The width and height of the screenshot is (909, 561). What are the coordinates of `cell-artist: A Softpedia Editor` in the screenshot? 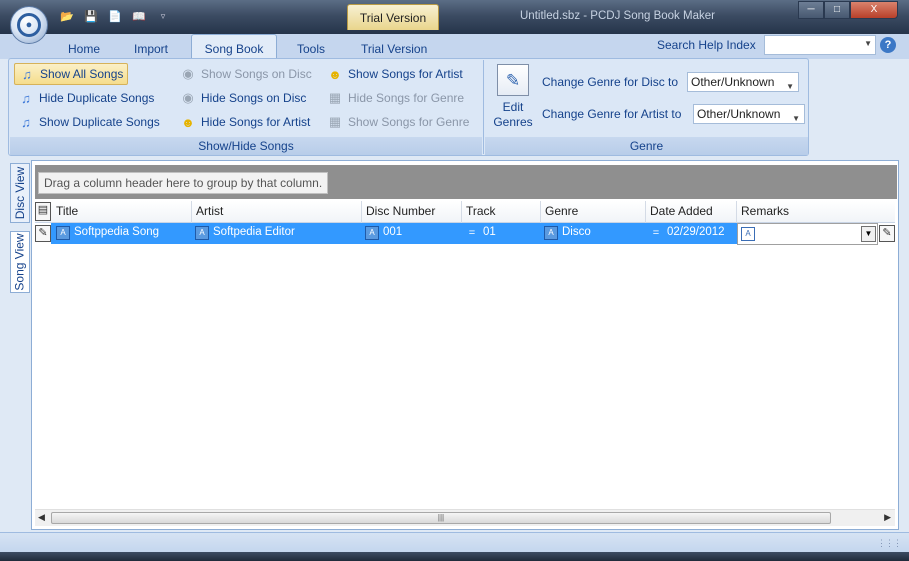 It's located at (277, 234).